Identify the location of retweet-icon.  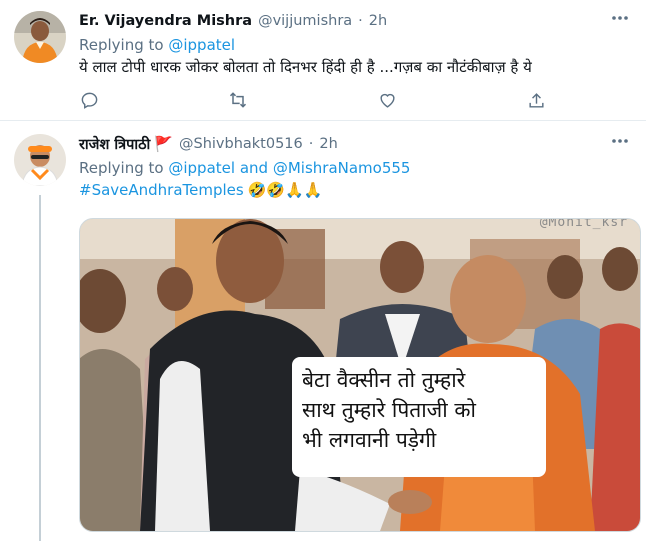
(238, 100).